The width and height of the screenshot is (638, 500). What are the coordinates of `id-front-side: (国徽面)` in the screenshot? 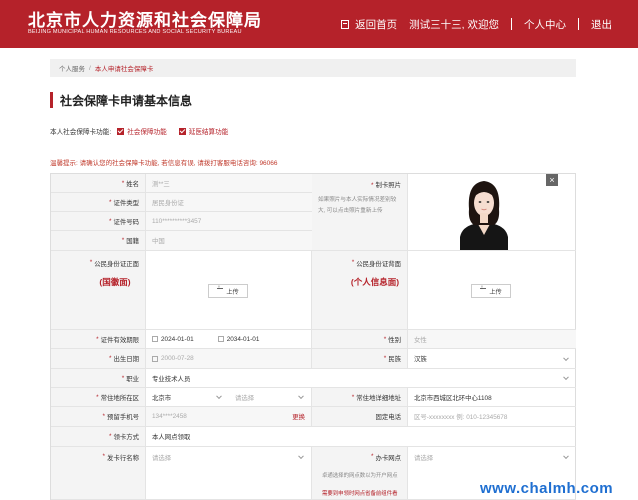 It's located at (115, 282).